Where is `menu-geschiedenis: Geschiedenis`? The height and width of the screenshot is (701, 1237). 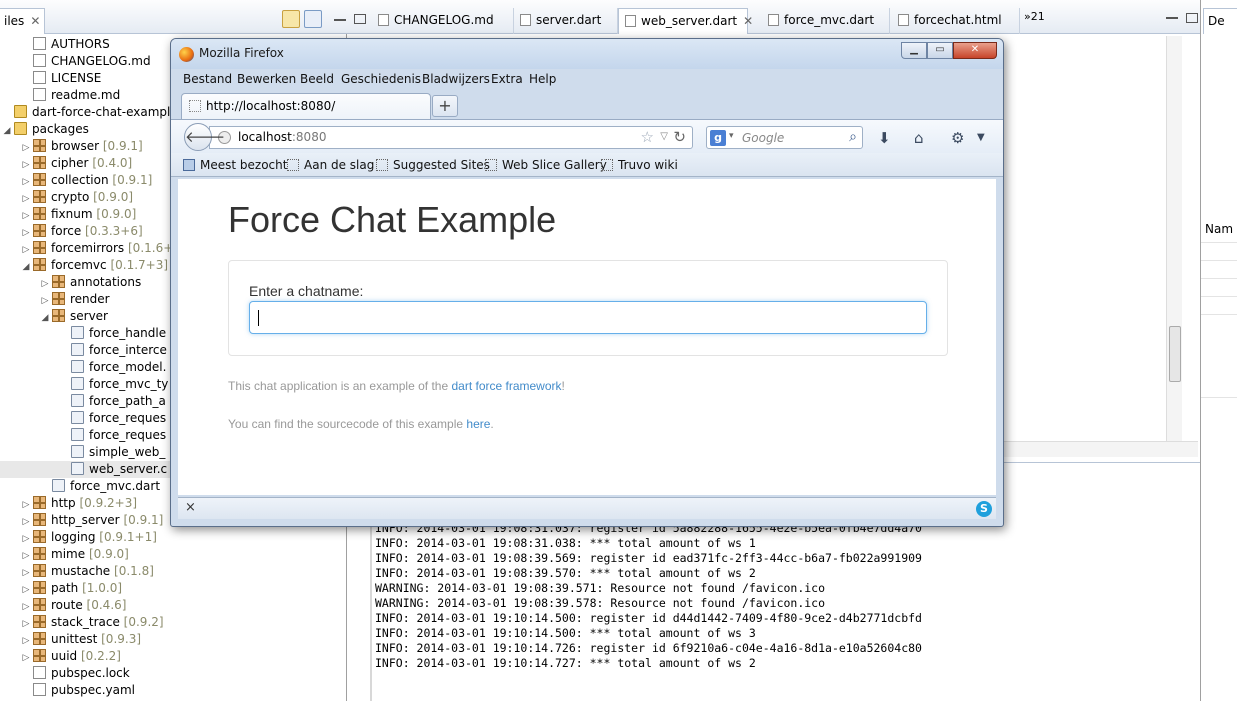 menu-geschiedenis: Geschiedenis is located at coordinates (381, 79).